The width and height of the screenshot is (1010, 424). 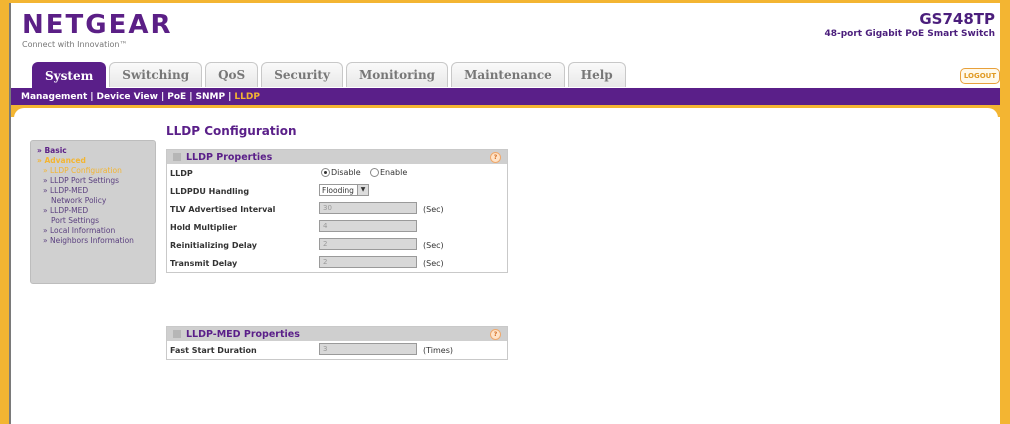 I want to click on tab-monitoring: Monitoring, so click(x=397, y=74).